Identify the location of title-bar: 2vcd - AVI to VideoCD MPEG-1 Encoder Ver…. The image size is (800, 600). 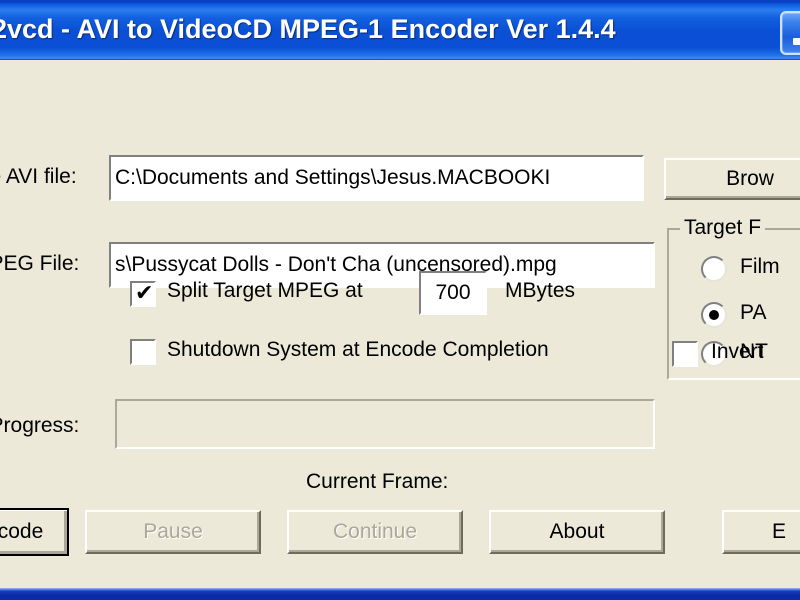
(400, 30).